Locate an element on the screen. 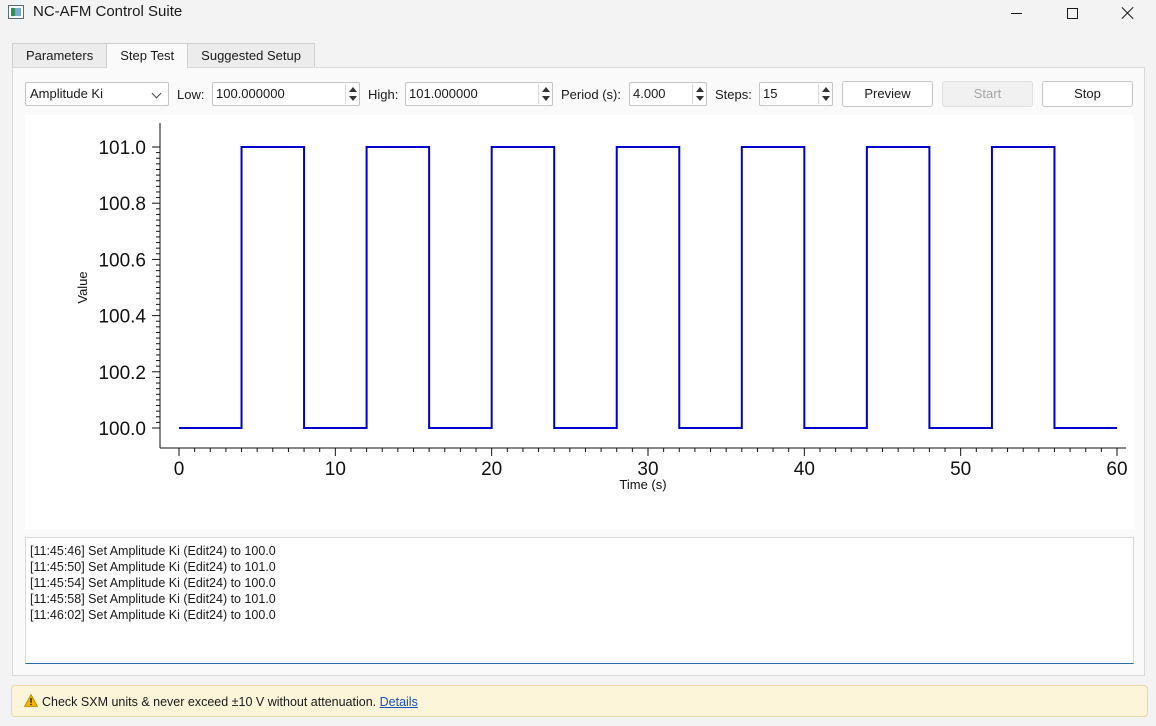 Image resolution: width=1156 pixels, height=726 pixels. high-label: High: is located at coordinates (383, 94).